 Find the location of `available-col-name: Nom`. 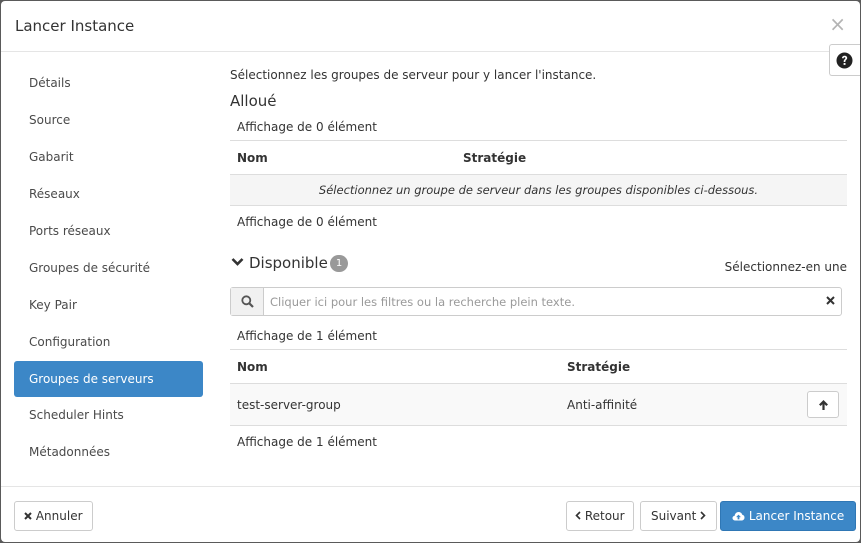

available-col-name: Nom is located at coordinates (252, 367).